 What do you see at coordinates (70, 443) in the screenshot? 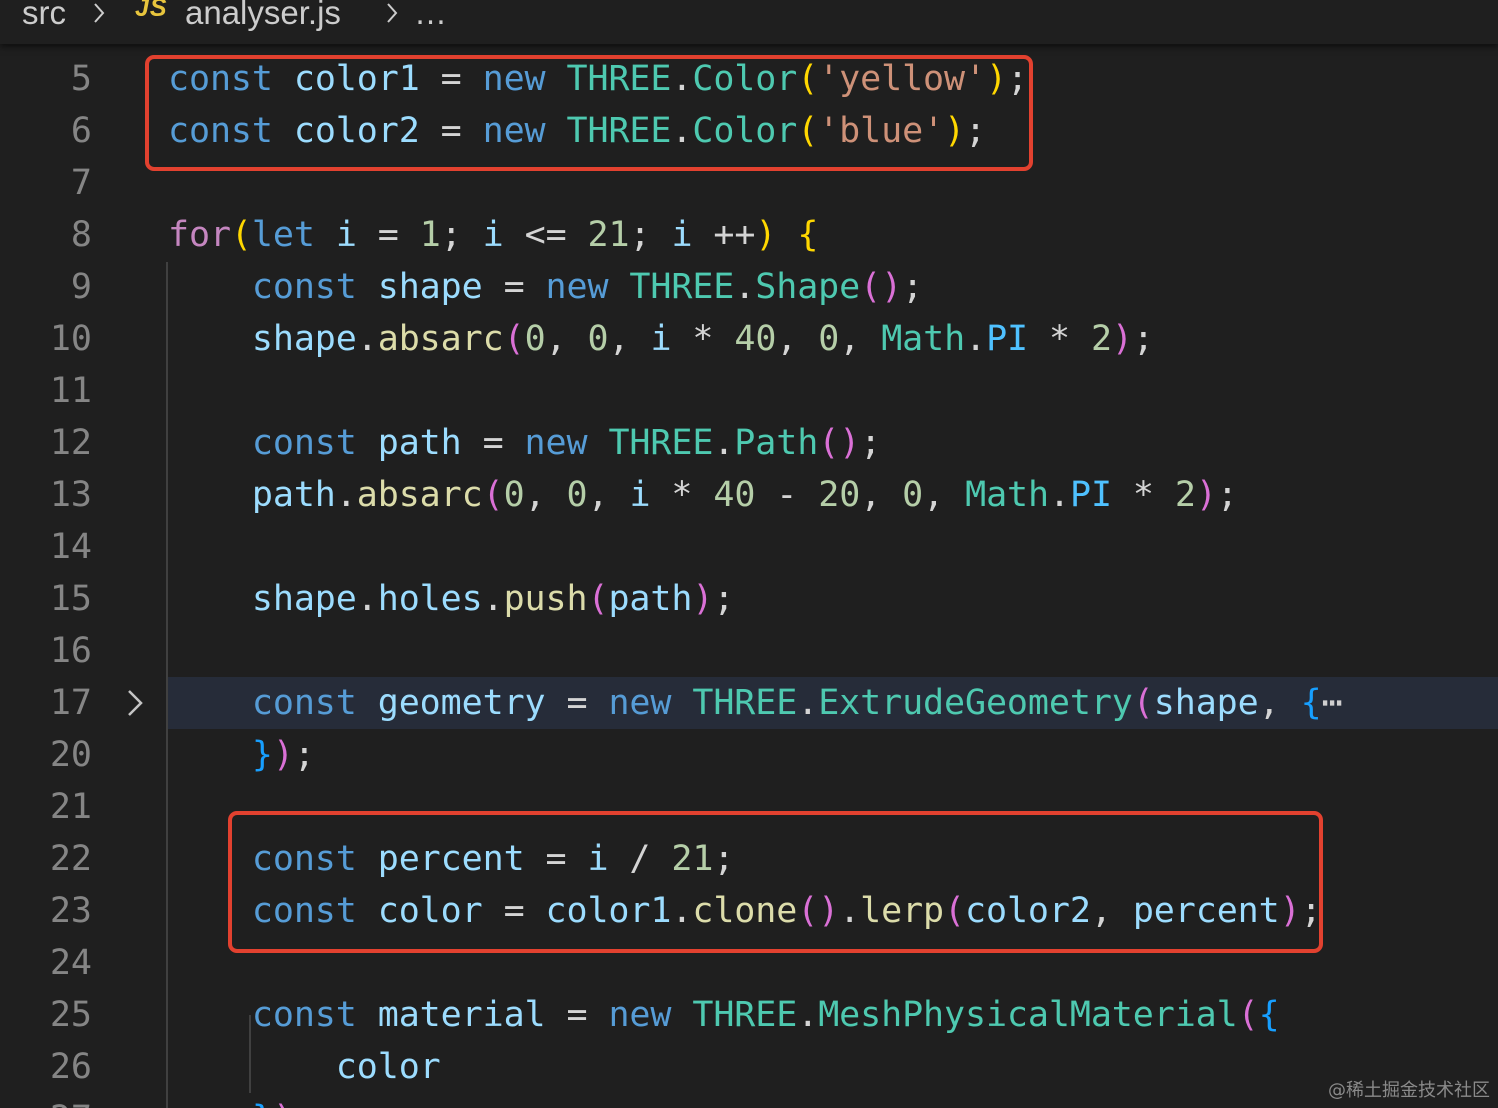
I see `line-number: 12` at bounding box center [70, 443].